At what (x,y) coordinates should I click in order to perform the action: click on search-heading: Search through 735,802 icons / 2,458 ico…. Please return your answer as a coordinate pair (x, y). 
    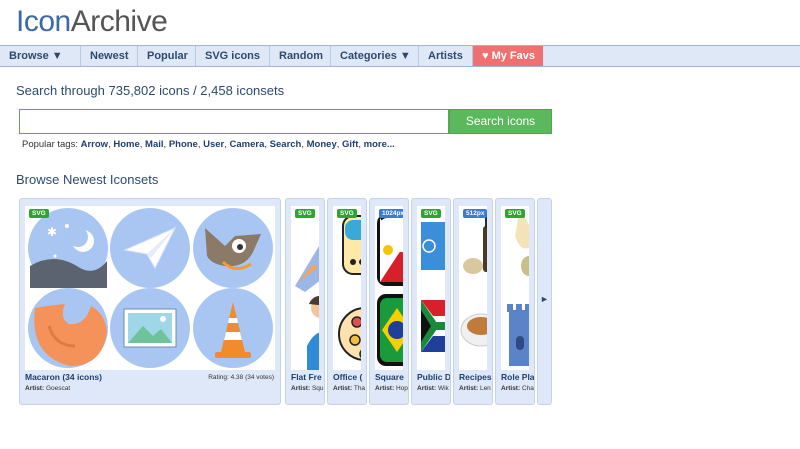
    Looking at the image, I should click on (150, 90).